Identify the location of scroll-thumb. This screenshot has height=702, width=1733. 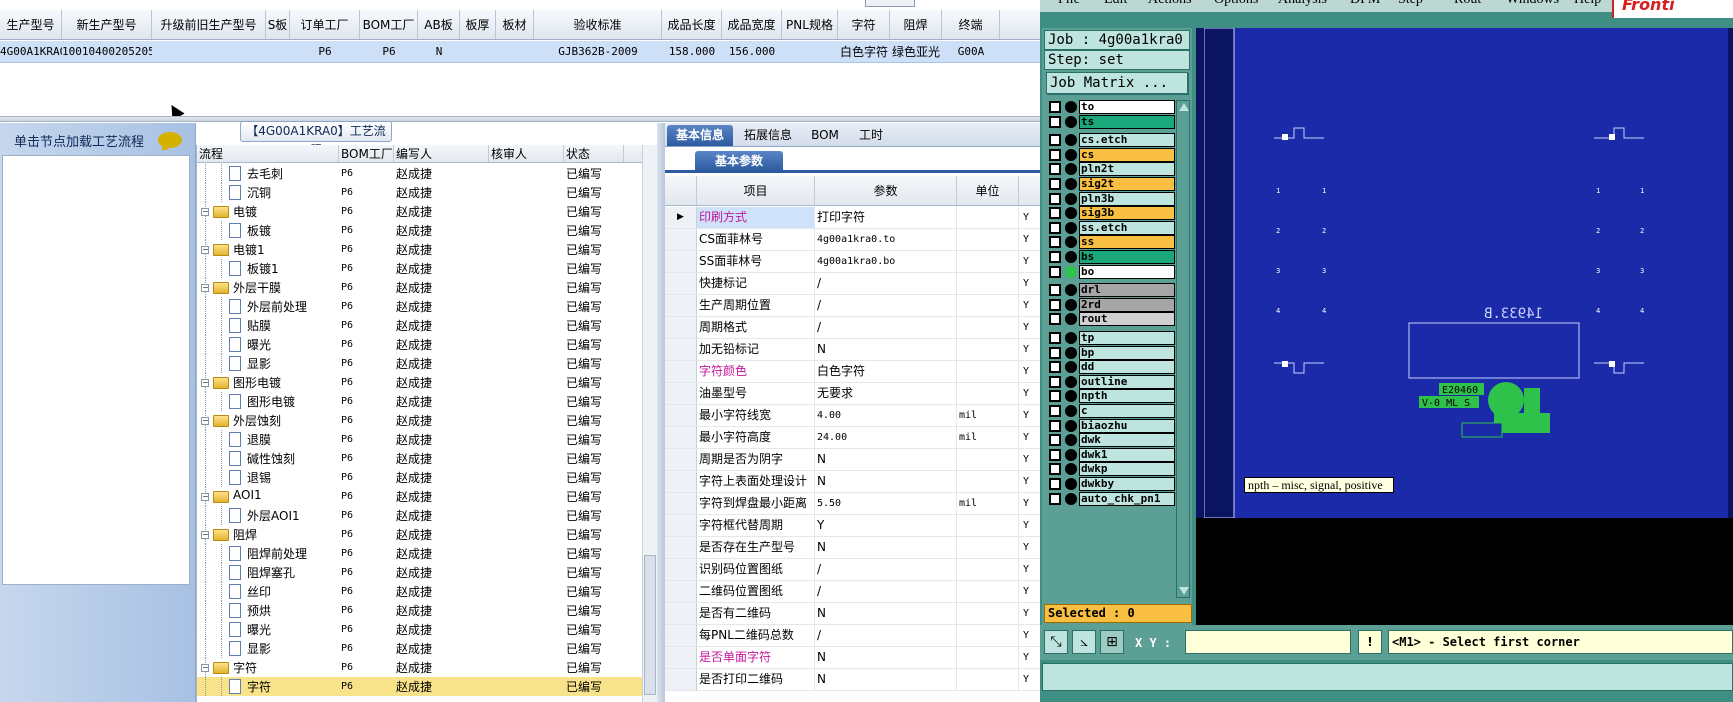
(650, 625).